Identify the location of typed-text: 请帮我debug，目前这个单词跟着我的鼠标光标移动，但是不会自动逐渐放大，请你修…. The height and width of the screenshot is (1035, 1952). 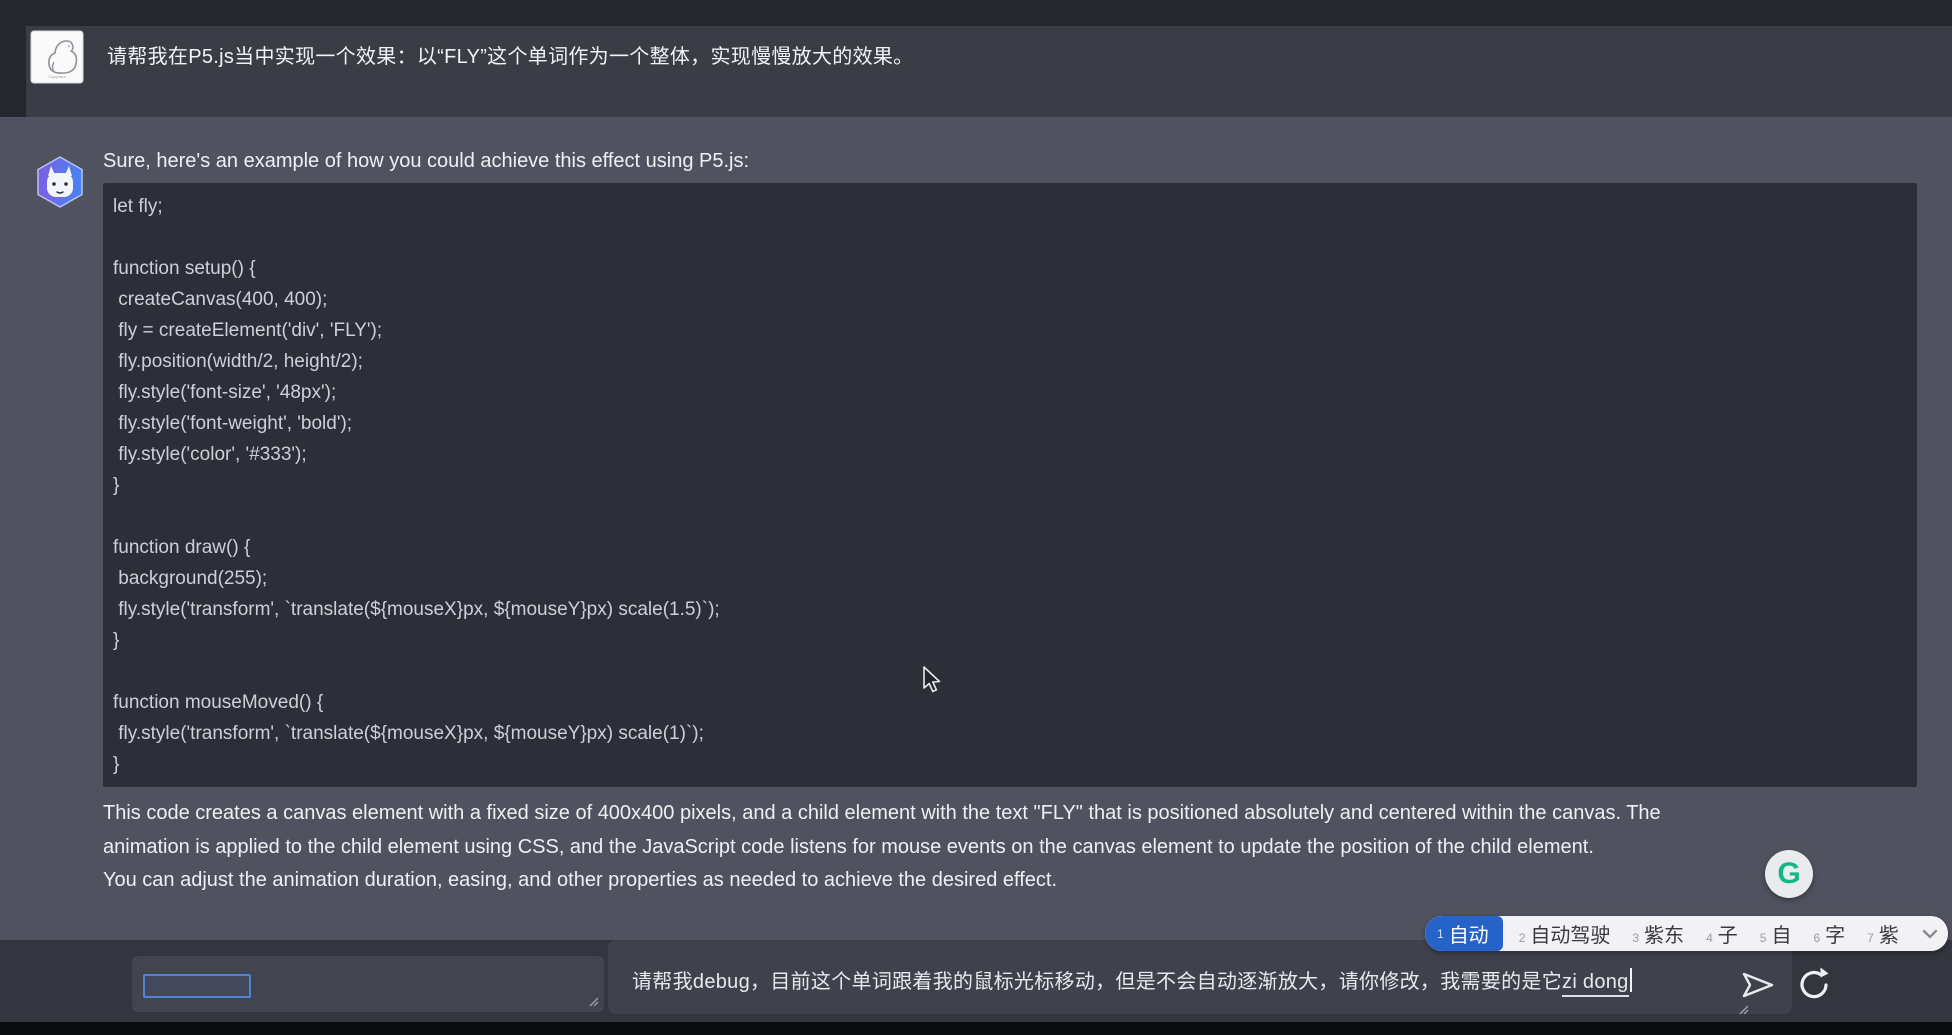
(1097, 982).